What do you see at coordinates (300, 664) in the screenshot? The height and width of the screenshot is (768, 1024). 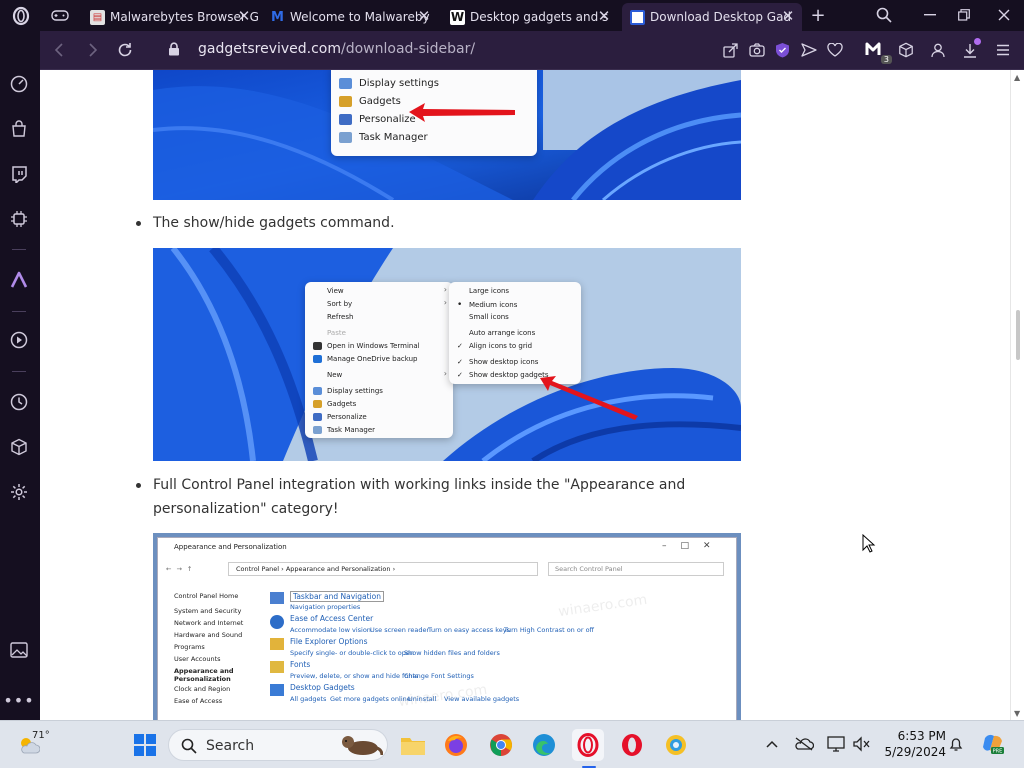 I see `cp-section-fonts: Fonts` at bounding box center [300, 664].